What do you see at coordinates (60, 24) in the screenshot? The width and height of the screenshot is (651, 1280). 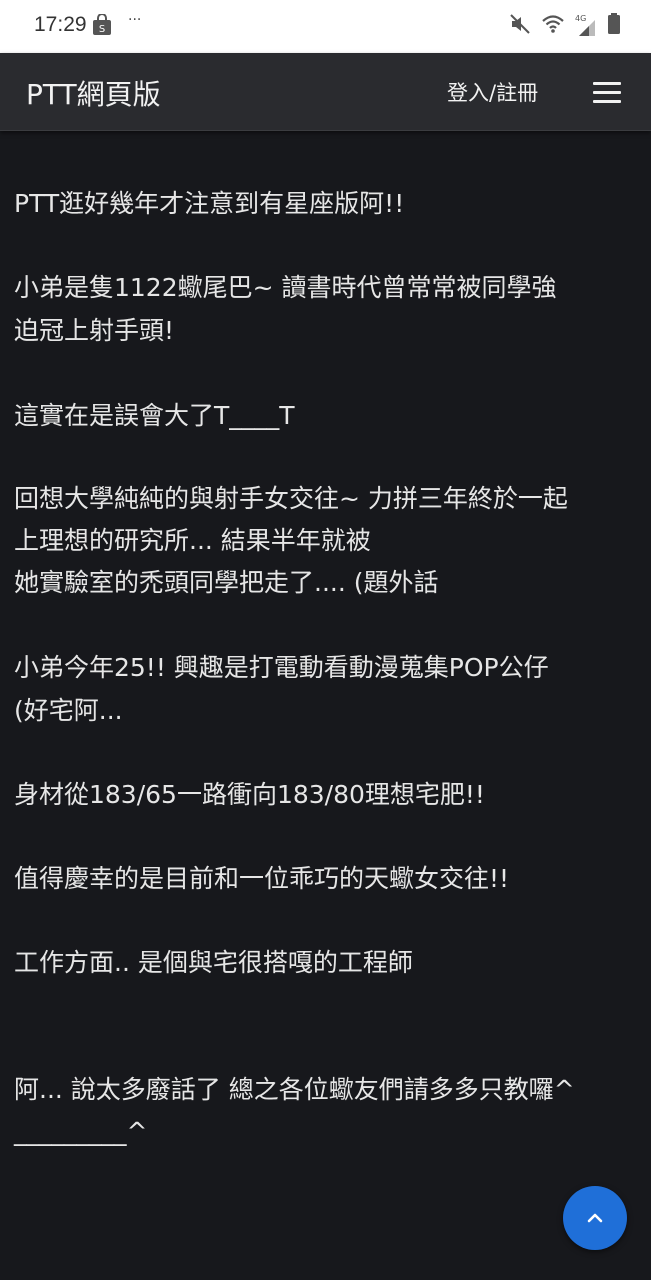 I see `status-time: 17:29` at bounding box center [60, 24].